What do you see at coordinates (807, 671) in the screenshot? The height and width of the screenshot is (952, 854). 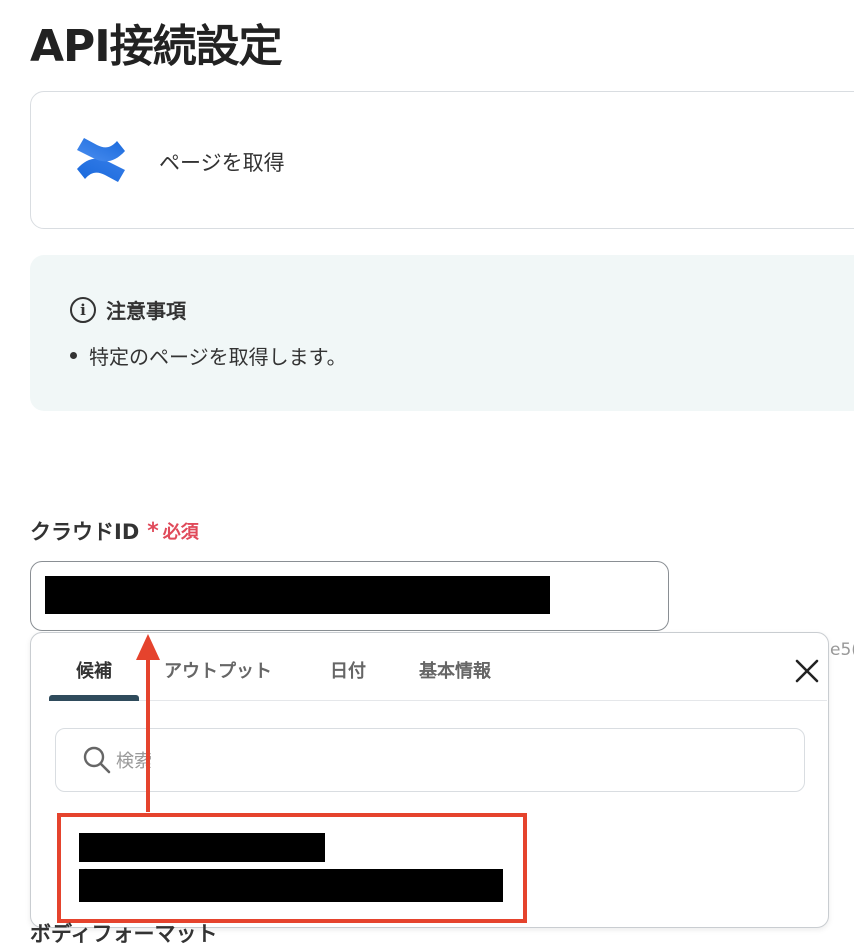 I see `close-icon` at bounding box center [807, 671].